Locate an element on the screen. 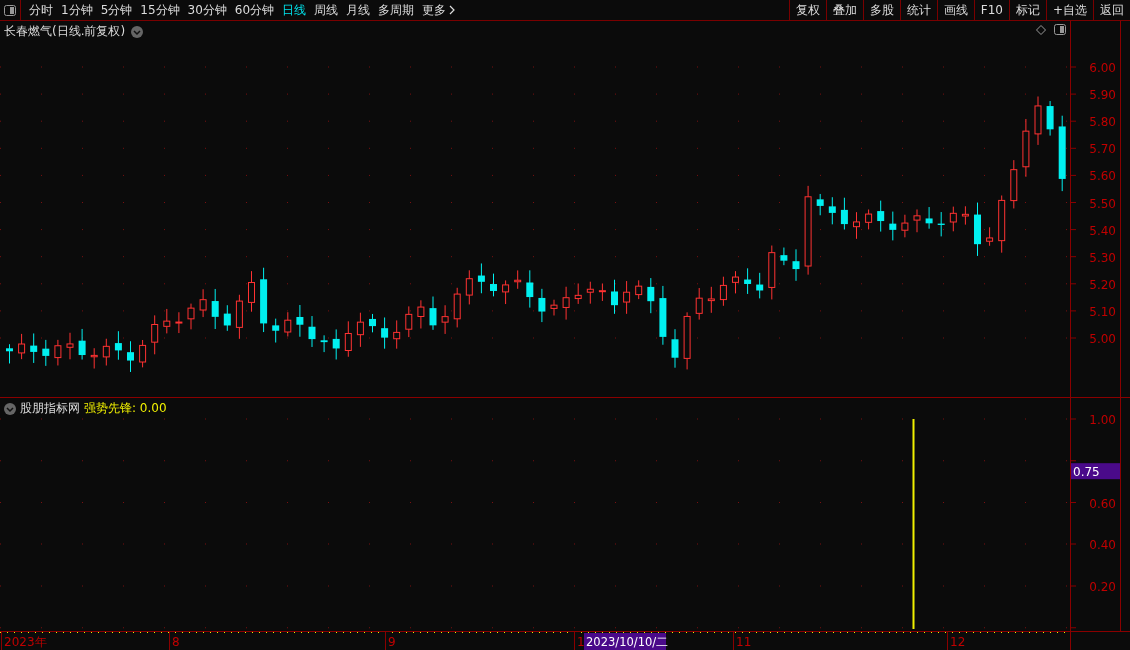 The height and width of the screenshot is (650, 1130). period-tab: 5分钟 is located at coordinates (116, 10).